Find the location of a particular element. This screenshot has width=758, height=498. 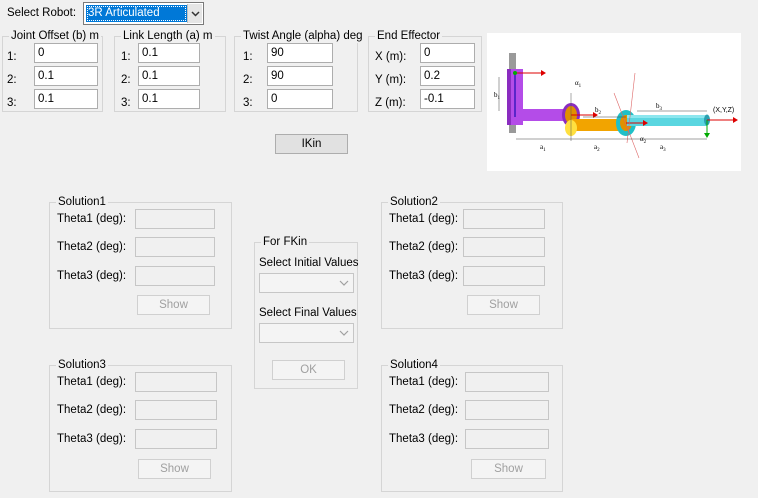

joint-offset-input-3: 0.1 is located at coordinates (66, 99).